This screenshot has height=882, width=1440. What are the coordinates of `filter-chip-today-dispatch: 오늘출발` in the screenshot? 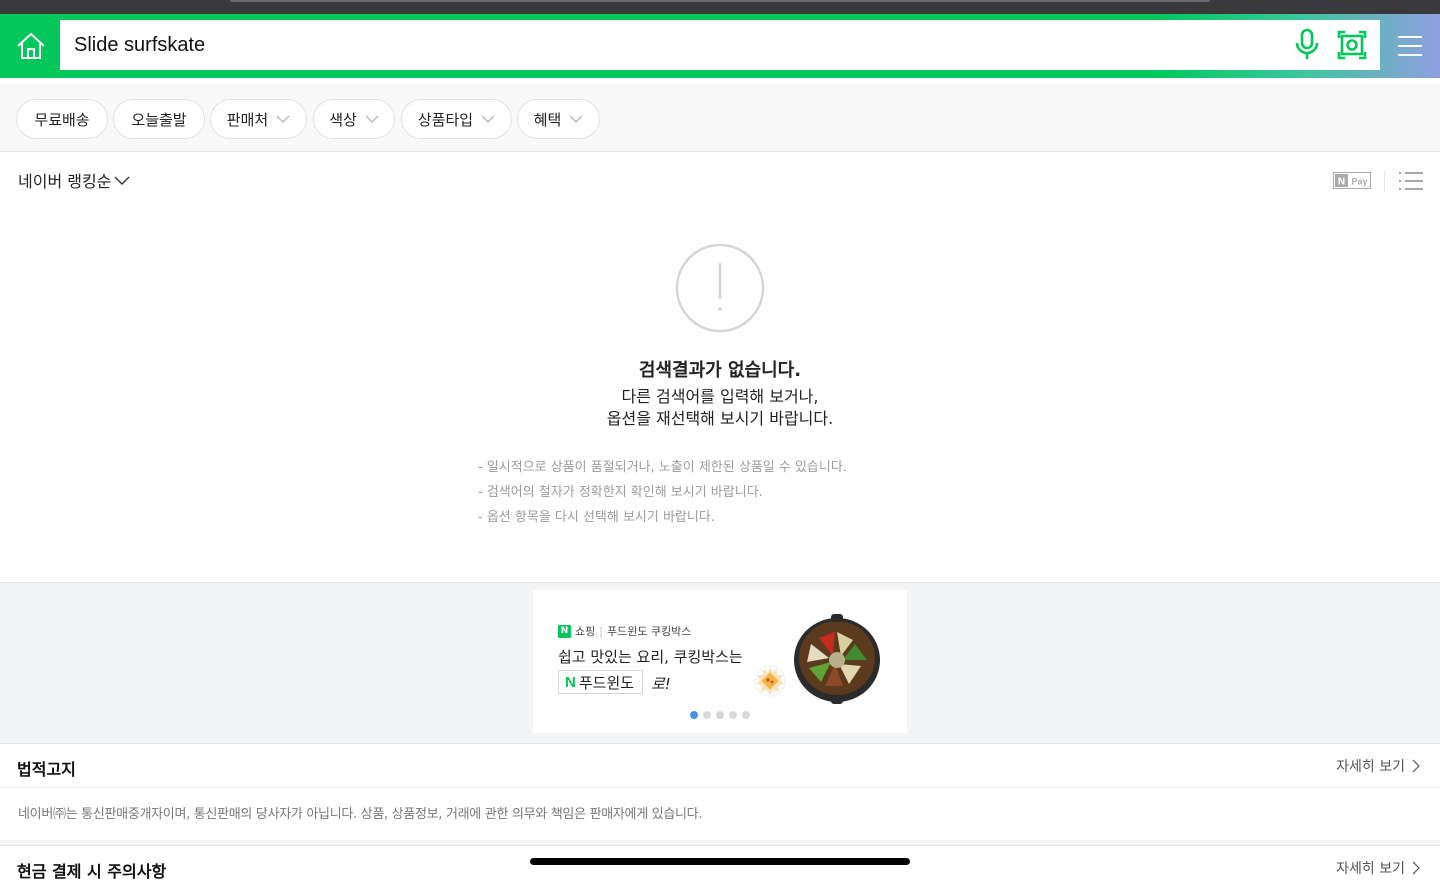 It's located at (159, 119).